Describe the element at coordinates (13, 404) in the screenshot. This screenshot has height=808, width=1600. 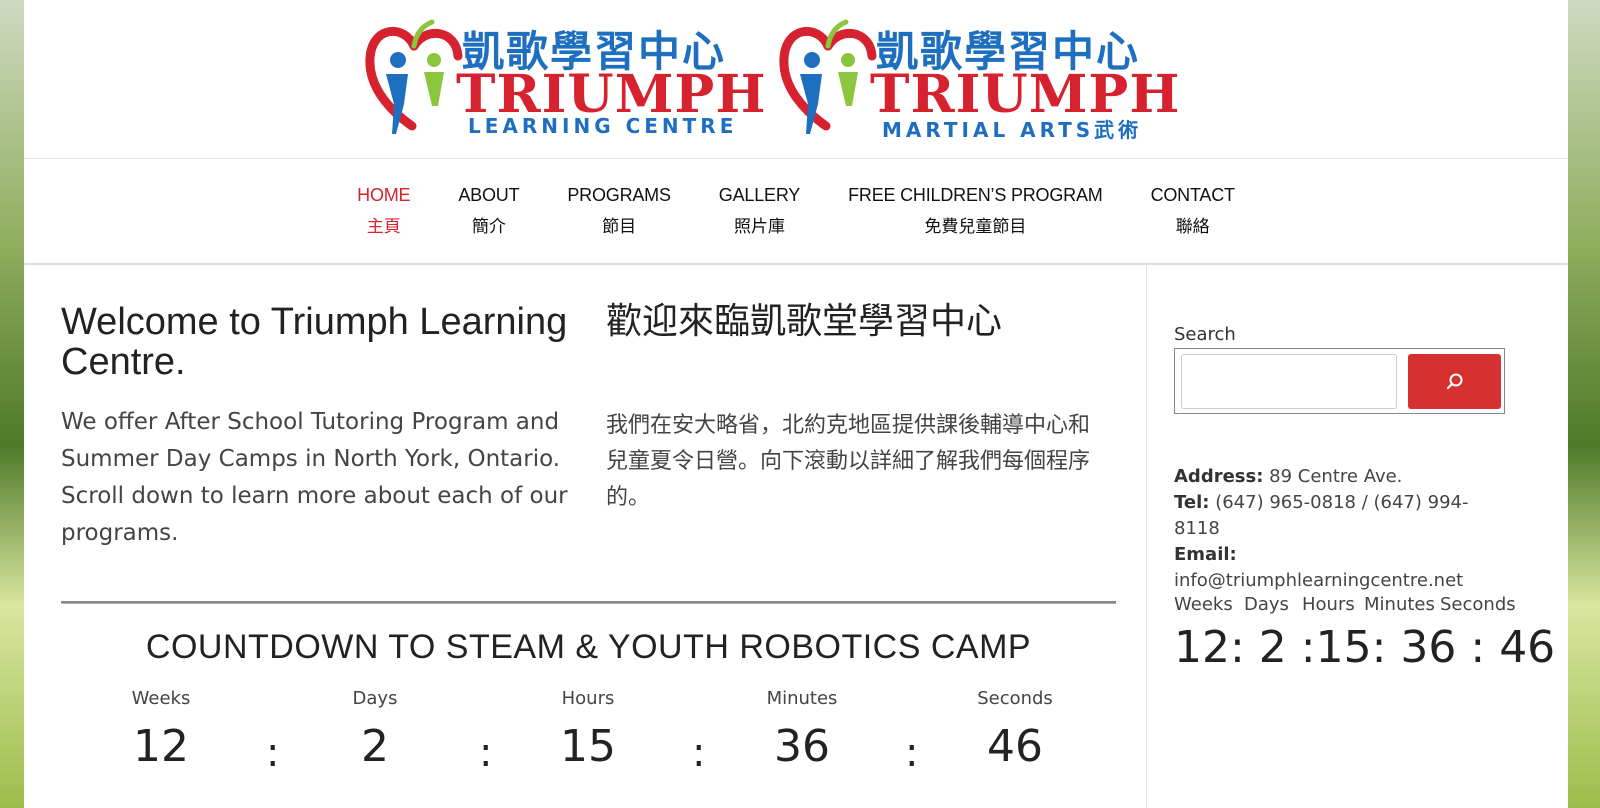
I see `background-left` at that location.